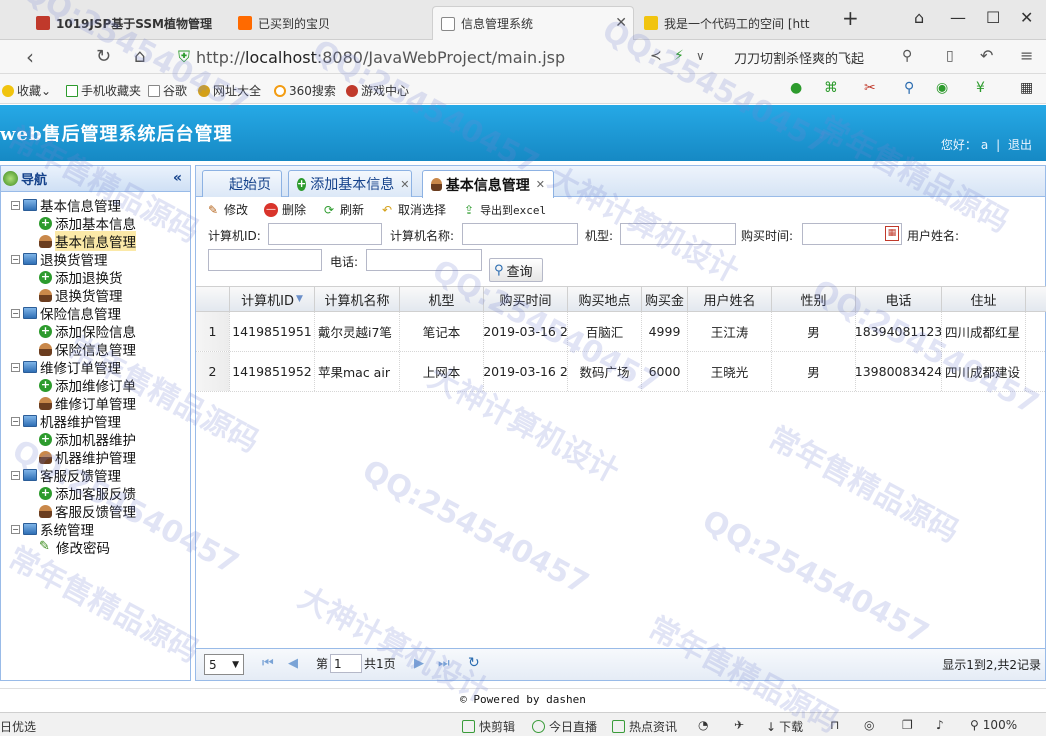 Image resolution: width=1046 pixels, height=736 pixels. I want to click on calendar-icon: ▦, so click(892, 233).